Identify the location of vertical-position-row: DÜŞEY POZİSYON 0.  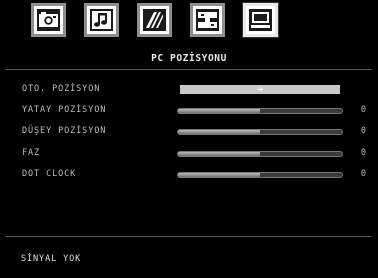
(189, 132).